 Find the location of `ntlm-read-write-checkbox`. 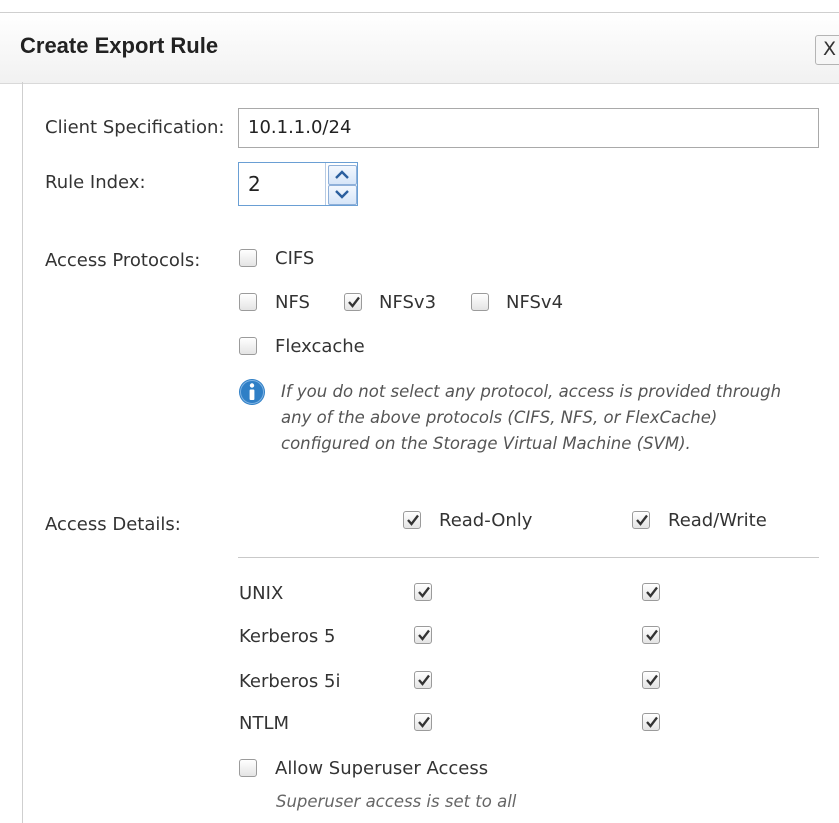

ntlm-read-write-checkbox is located at coordinates (651, 722).